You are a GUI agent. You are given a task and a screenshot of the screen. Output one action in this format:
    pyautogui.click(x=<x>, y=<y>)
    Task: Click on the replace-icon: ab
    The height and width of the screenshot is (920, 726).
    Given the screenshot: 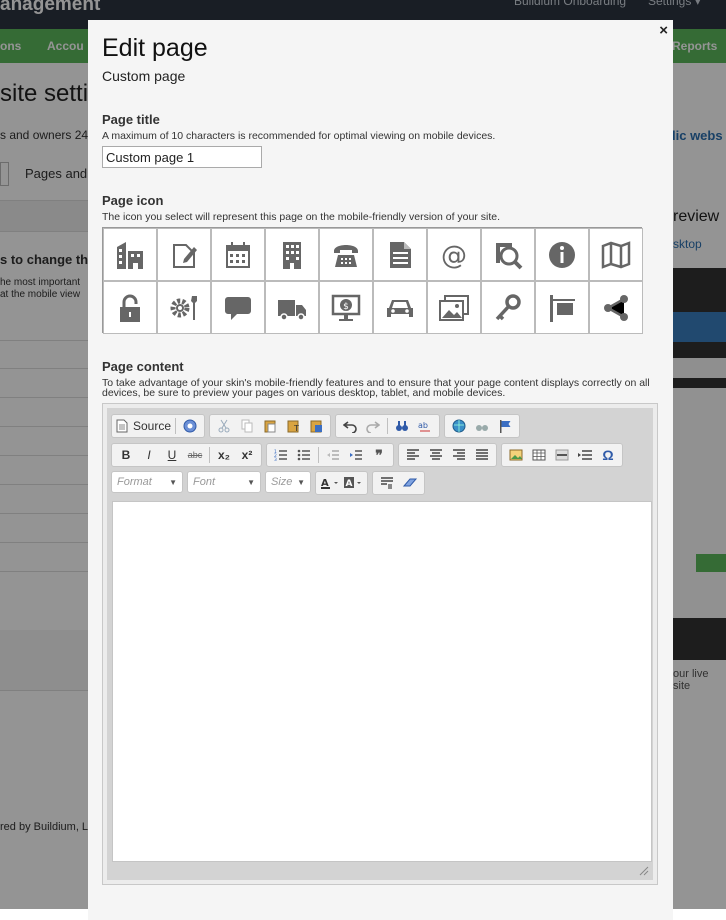 What is the action you would take?
    pyautogui.click(x=424, y=426)
    